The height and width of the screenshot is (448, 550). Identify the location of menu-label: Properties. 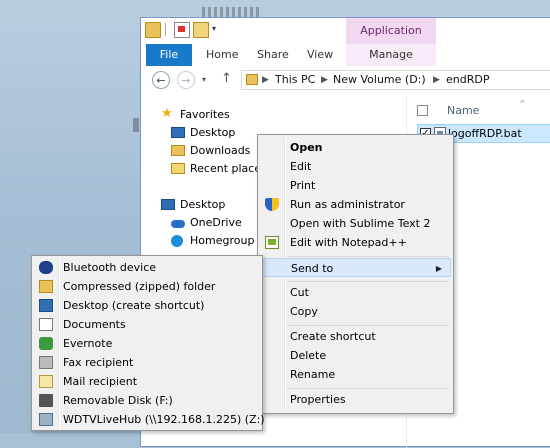
(318, 399).